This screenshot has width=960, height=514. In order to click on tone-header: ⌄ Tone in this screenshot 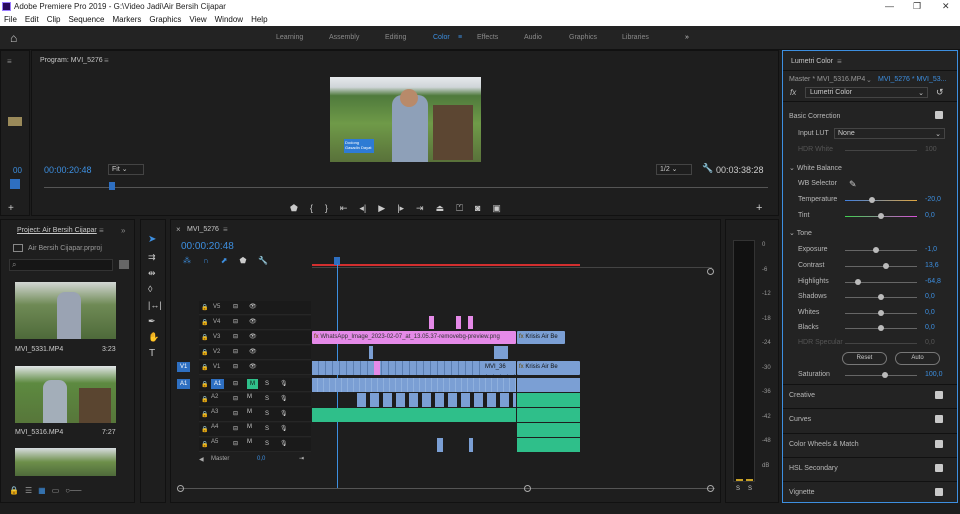, I will do `click(800, 233)`.